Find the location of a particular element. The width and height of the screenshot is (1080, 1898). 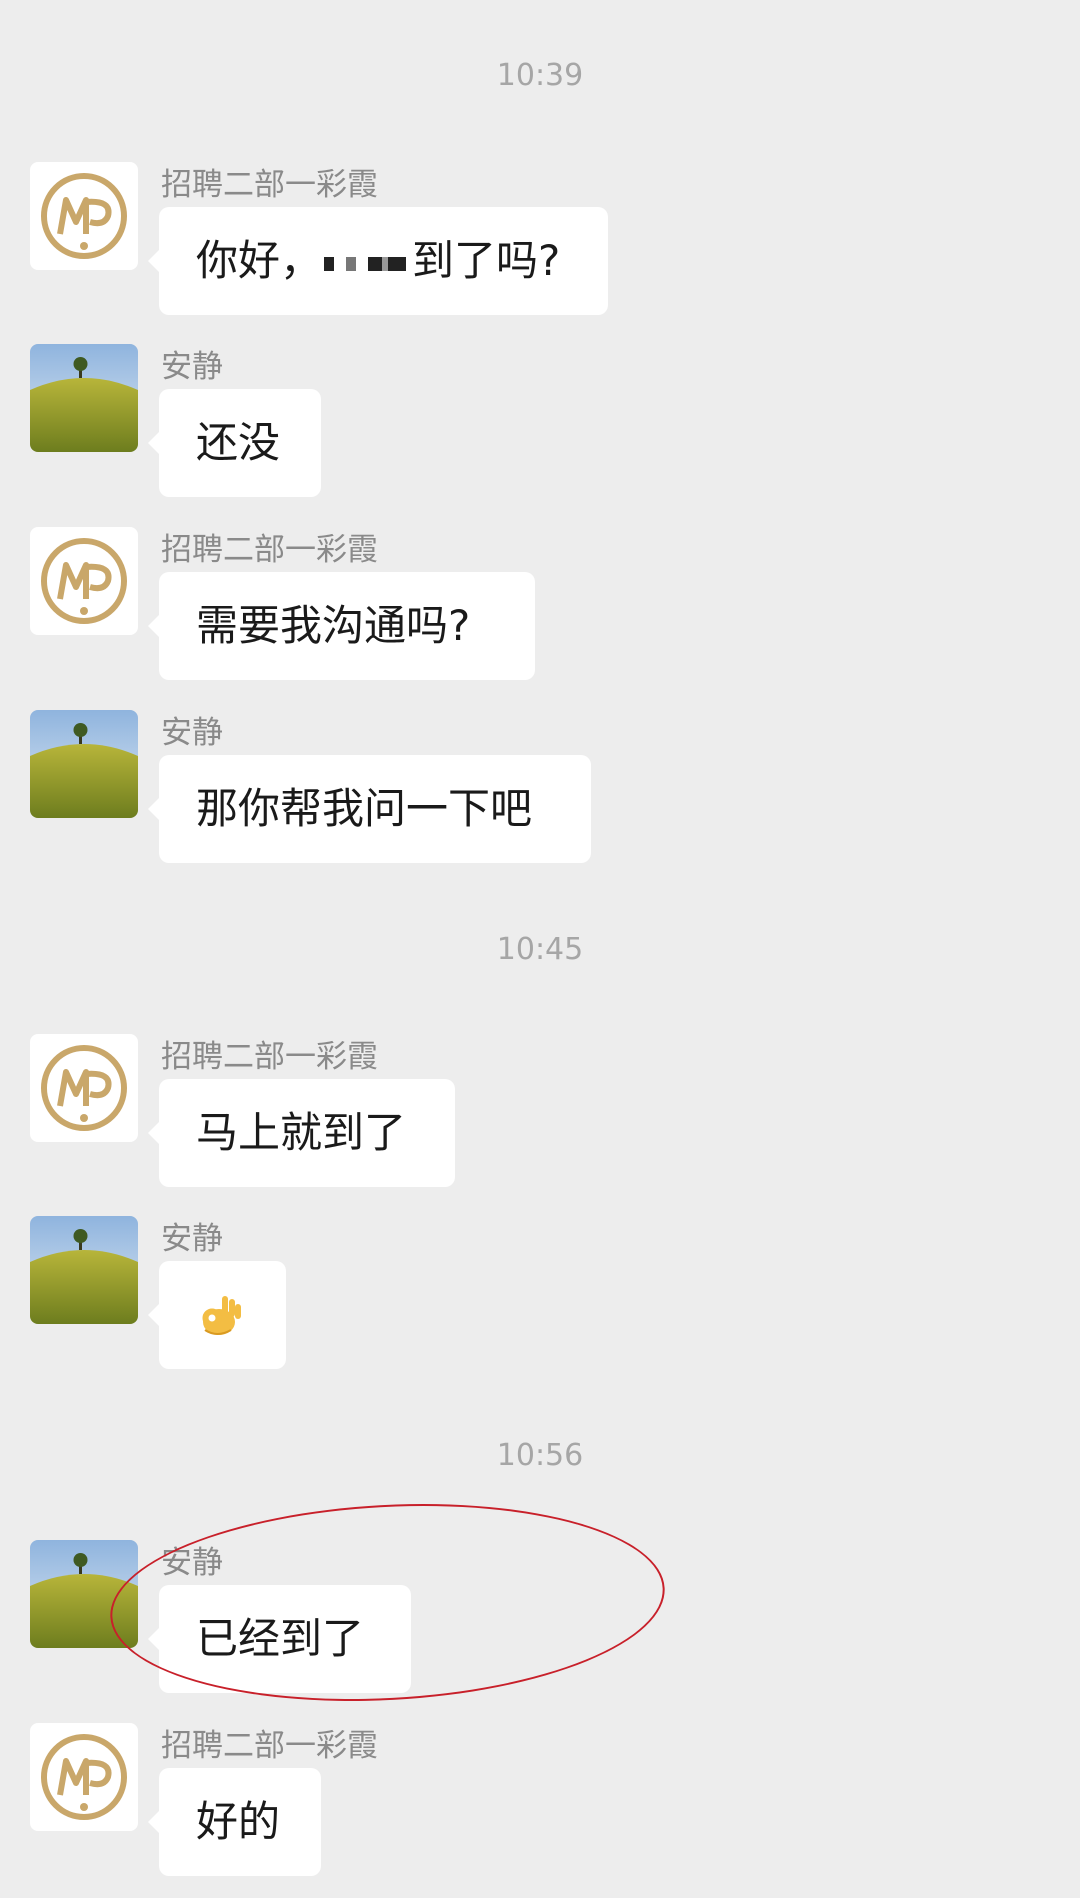

message-bubble is located at coordinates (217, 1315).